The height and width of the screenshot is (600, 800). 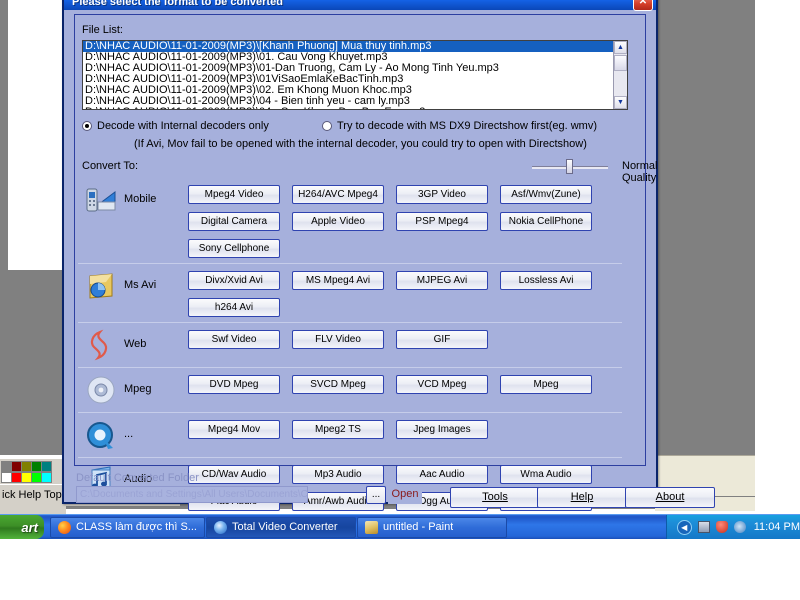 I want to click on tvc-icon, so click(x=220, y=527).